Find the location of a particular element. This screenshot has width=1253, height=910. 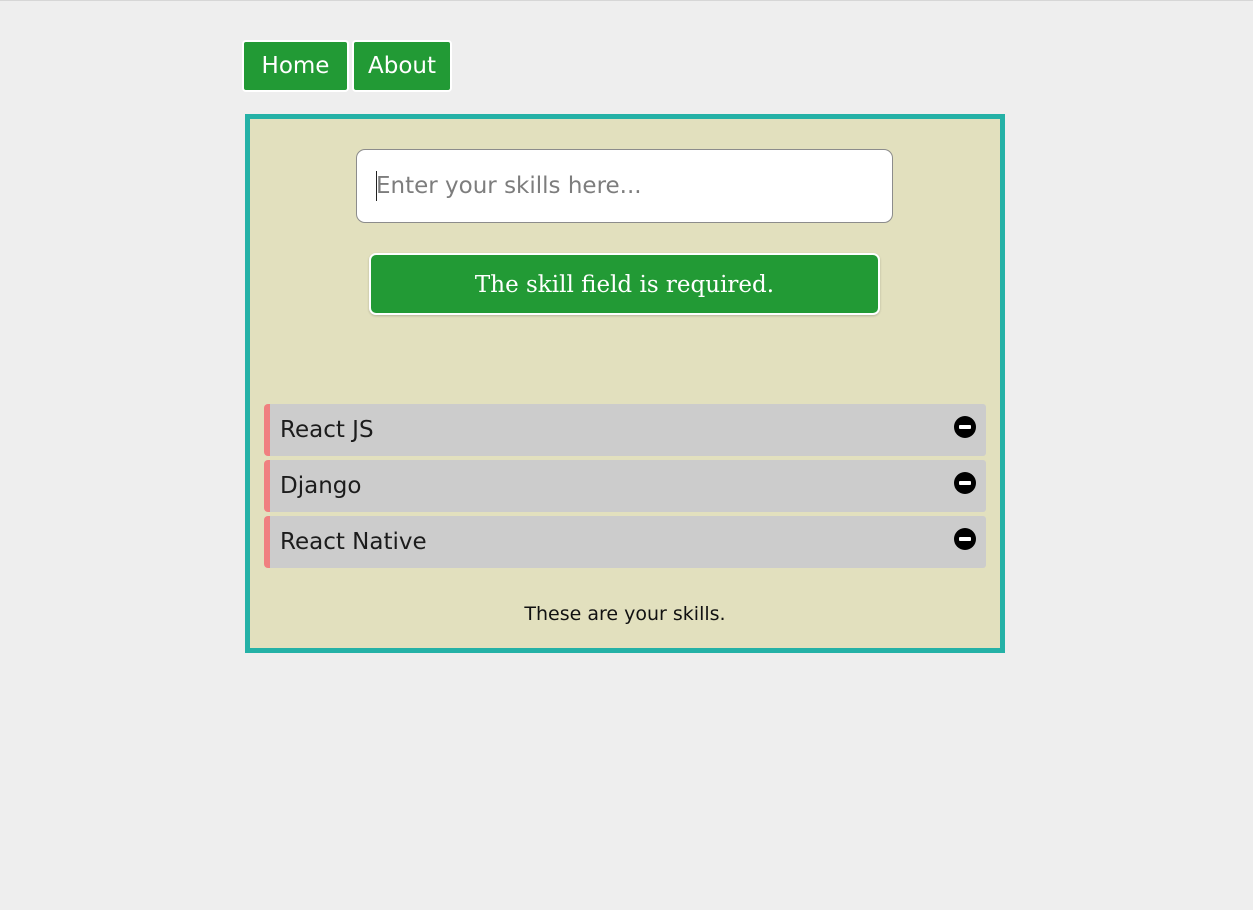

validation-message-button: The skill field is required. is located at coordinates (624, 284).